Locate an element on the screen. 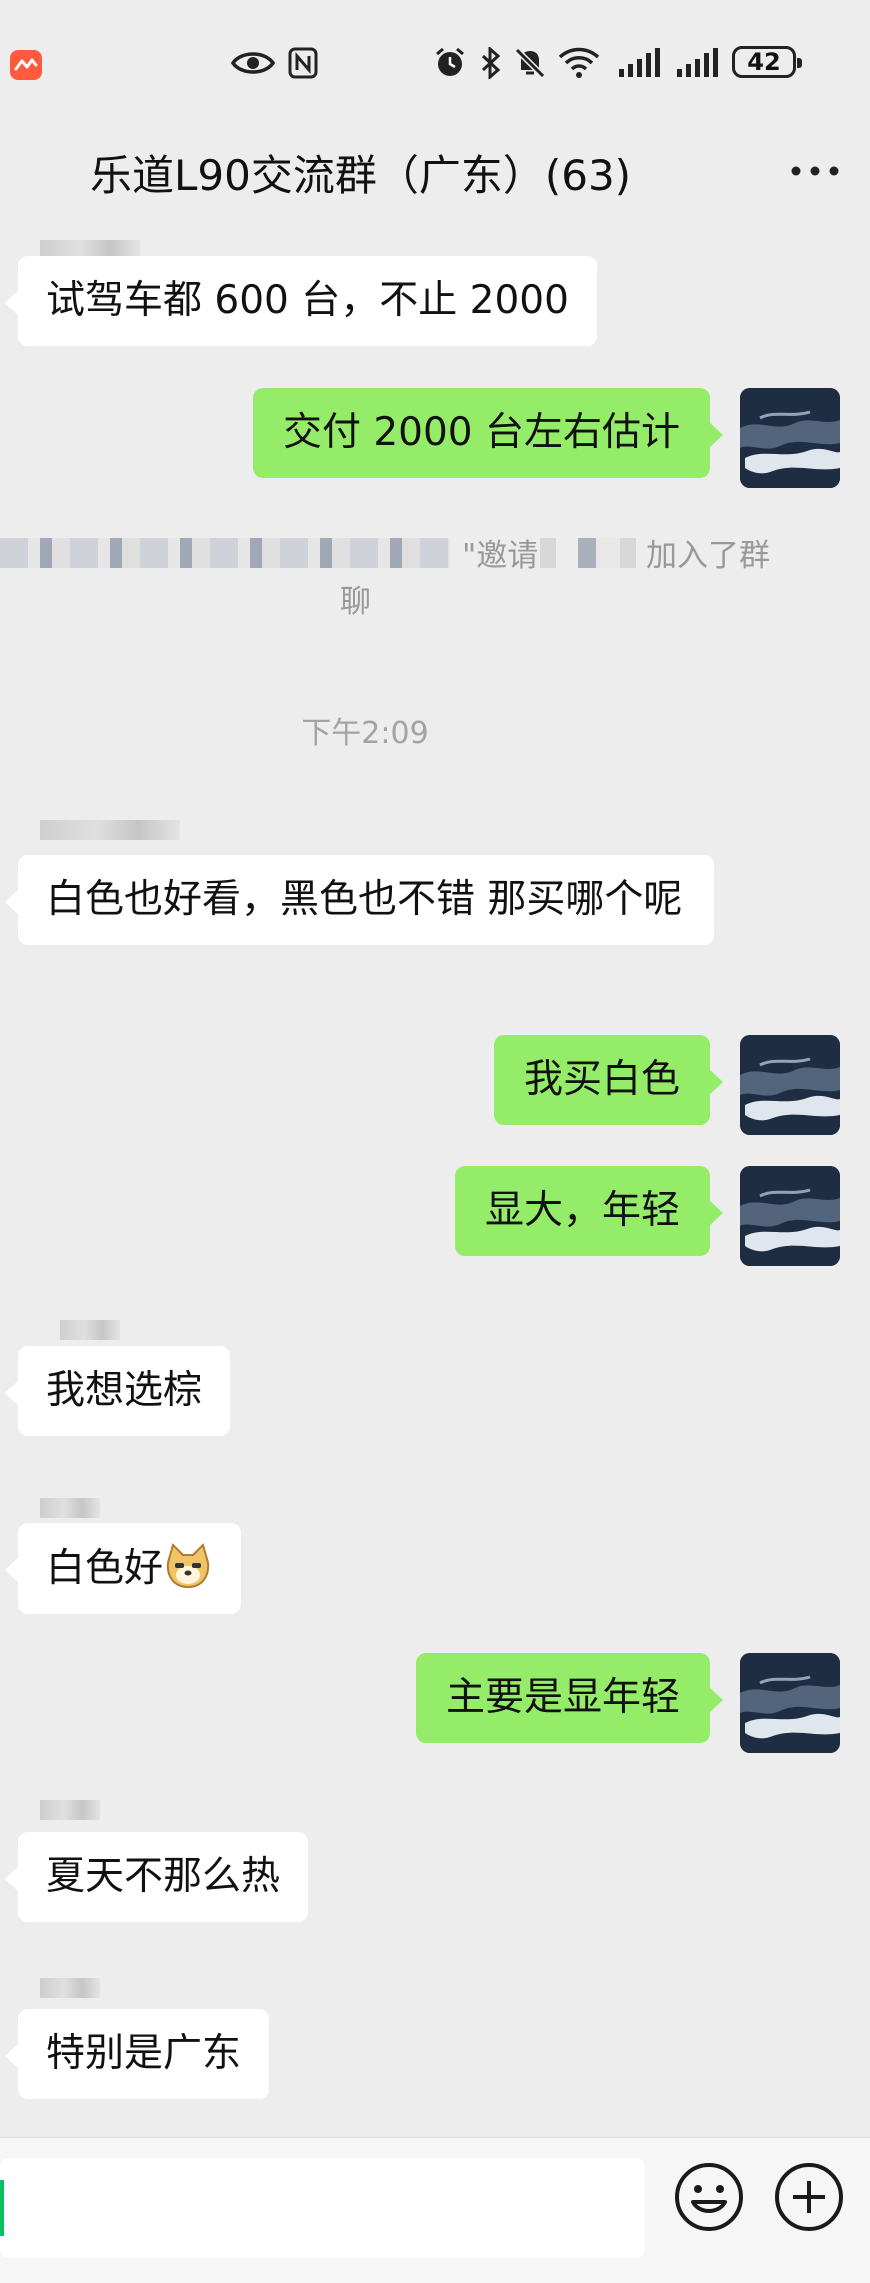 The image size is (870, 2283). message-bubble-self: 交付 2000 台左右估计 is located at coordinates (488, 433).